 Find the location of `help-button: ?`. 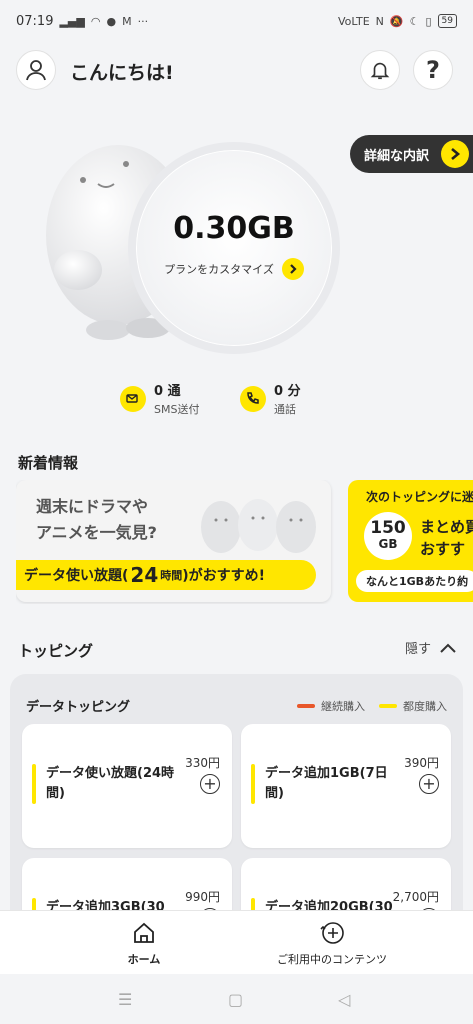

help-button: ? is located at coordinates (433, 70).